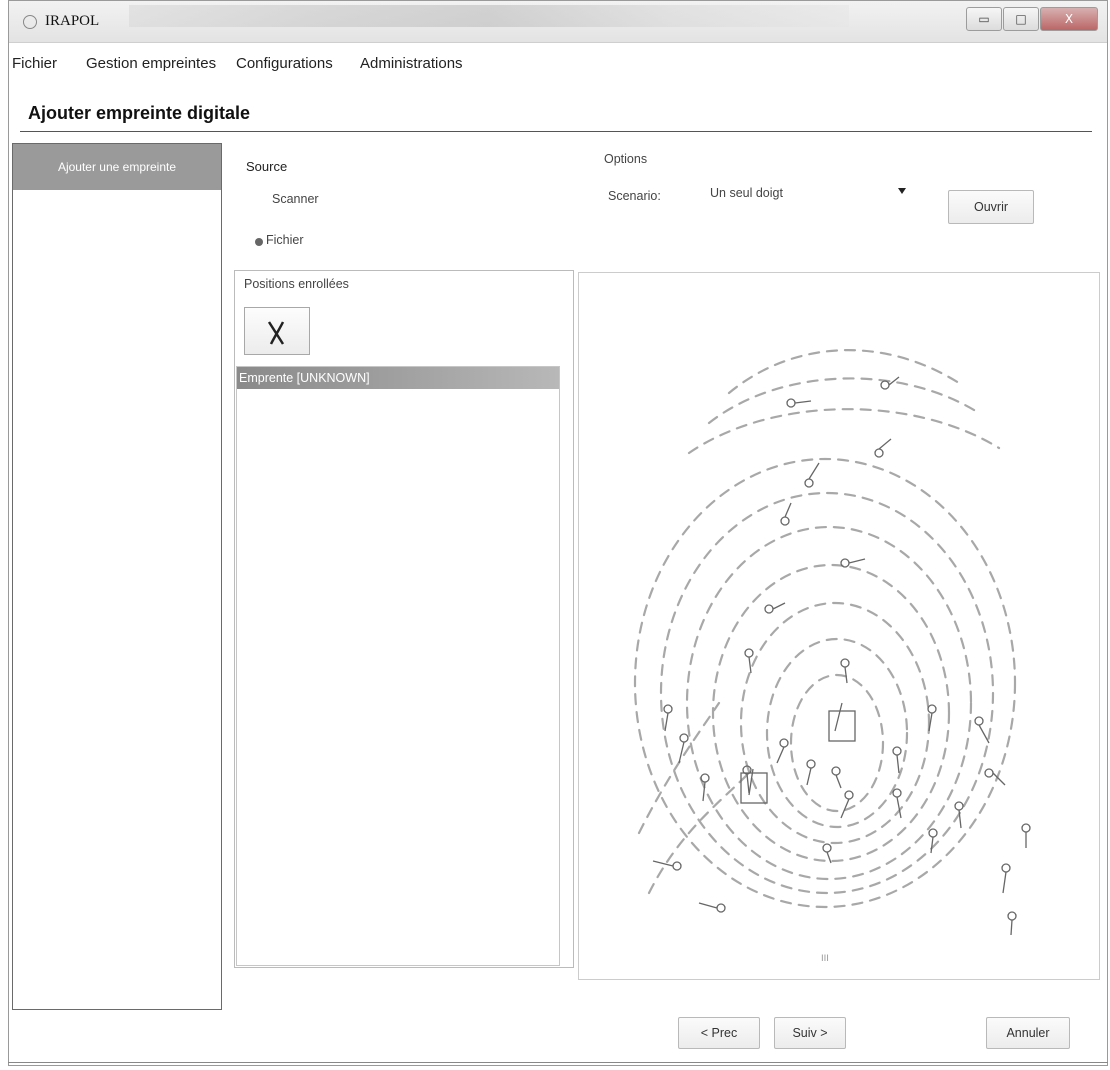 This screenshot has width=1110, height=1070. Describe the element at coordinates (984, 19) in the screenshot. I see `minimize-button: ▭` at that location.